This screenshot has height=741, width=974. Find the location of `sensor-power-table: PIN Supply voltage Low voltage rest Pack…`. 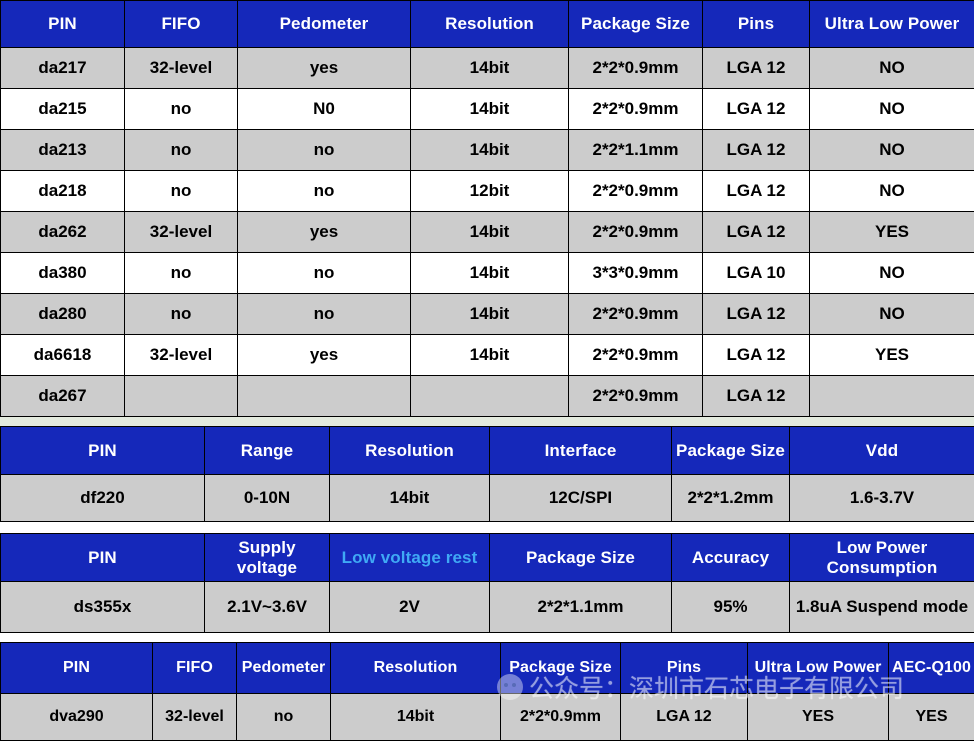

sensor-power-table: PIN Supply voltage Low voltage rest Pack… is located at coordinates (487, 583).